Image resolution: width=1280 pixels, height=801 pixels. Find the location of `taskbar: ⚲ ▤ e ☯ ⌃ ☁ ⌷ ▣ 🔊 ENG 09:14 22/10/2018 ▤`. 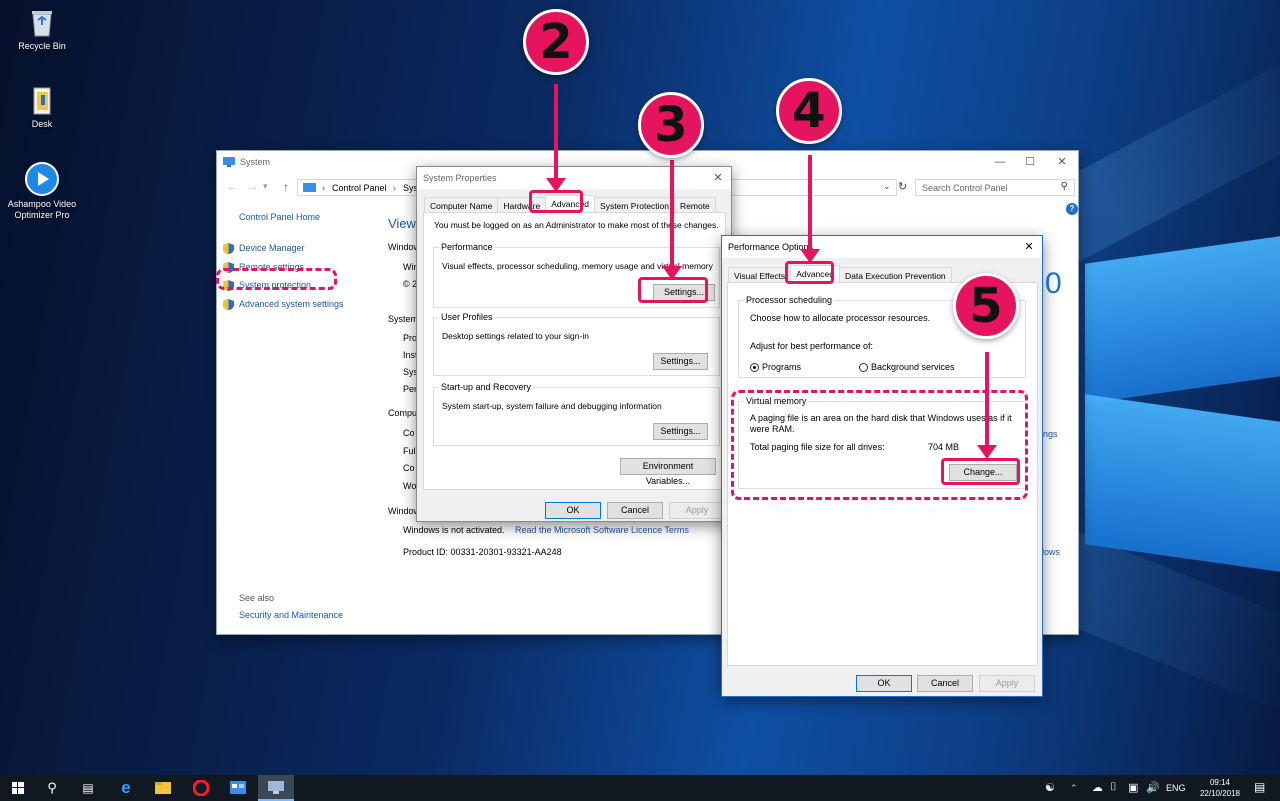

taskbar: ⚲ ▤ e ☯ ⌃ ☁ ⌷ ▣ 🔊 ENG 09:14 22/10/2018 ▤ is located at coordinates (640, 788).